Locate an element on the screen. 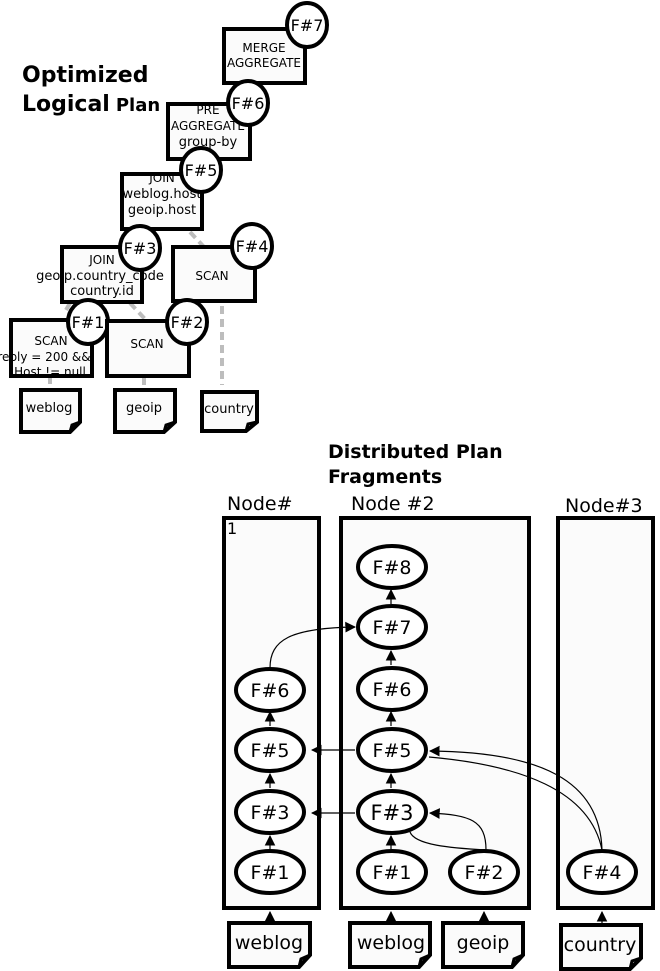 The image size is (660, 971). fragment-badge-label: F#3 is located at coordinates (140, 248).